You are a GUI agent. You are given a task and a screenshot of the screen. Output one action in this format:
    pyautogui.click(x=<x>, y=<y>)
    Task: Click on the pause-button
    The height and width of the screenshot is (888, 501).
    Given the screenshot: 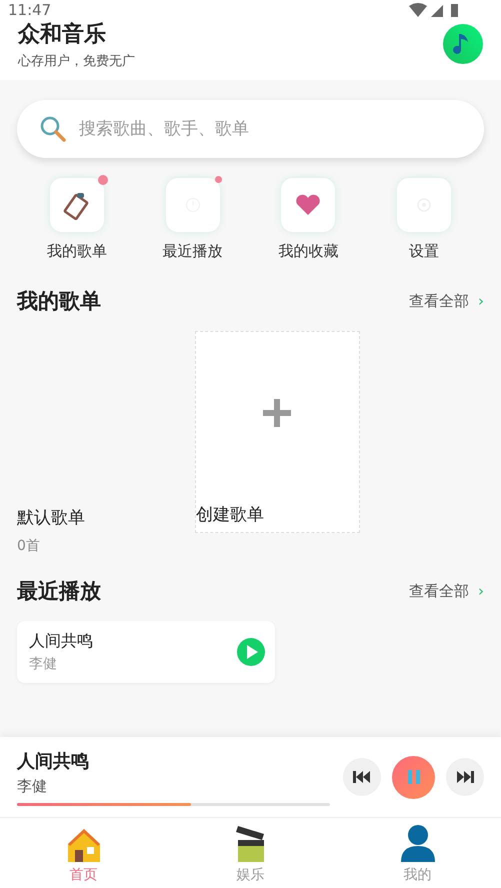 What is the action you would take?
    pyautogui.click(x=413, y=777)
    